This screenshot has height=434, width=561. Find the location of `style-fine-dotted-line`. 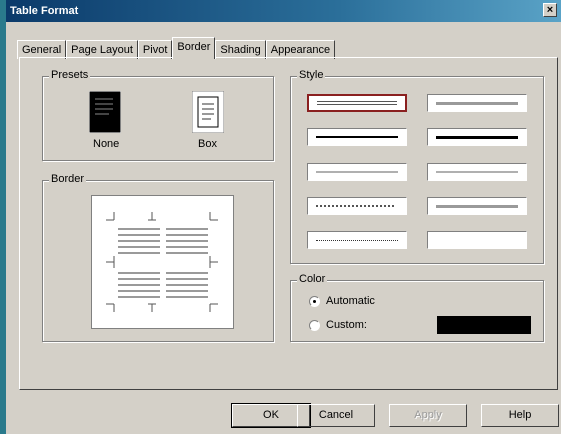

style-fine-dotted-line is located at coordinates (357, 240).